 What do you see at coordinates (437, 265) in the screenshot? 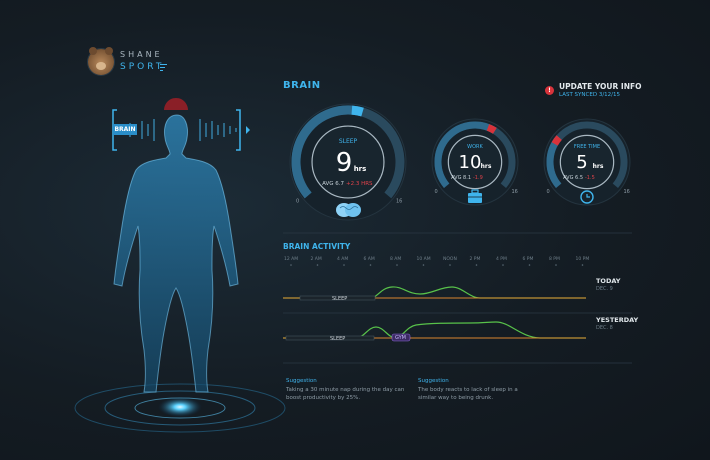
I see `tick-marks` at bounding box center [437, 265].